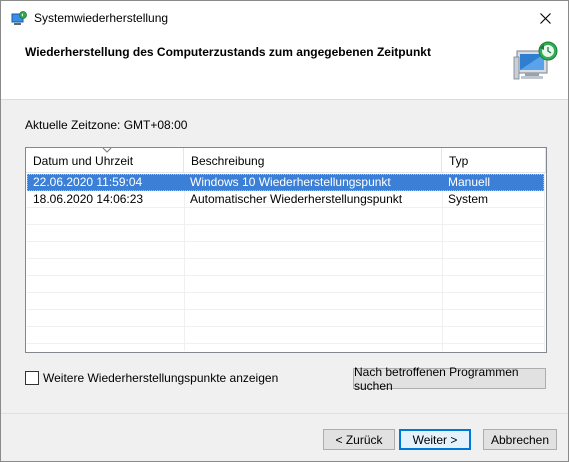 The width and height of the screenshot is (569, 462). Describe the element at coordinates (106, 125) in the screenshot. I see `timezone-label: Aktuelle Zeitzone: GMT+08:00` at that location.